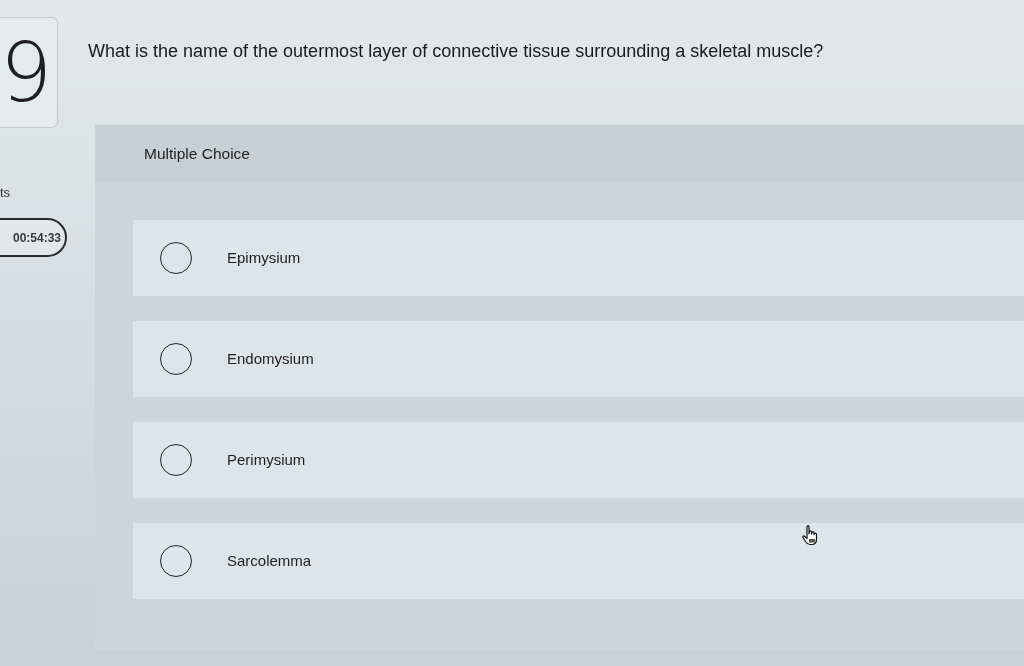 The height and width of the screenshot is (666, 1024). Describe the element at coordinates (811, 535) in the screenshot. I see `hand-pointer-icon` at that location.